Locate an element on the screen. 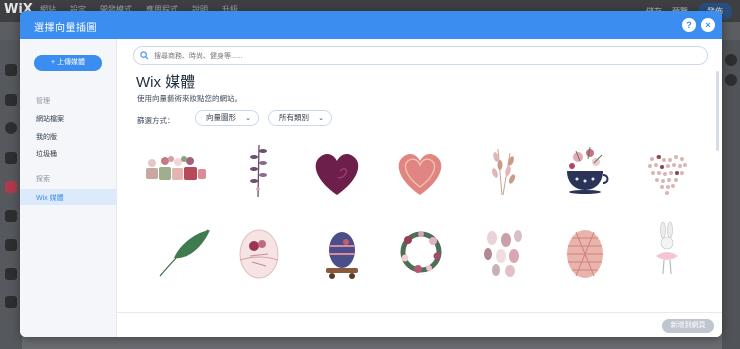 This screenshot has height=349, width=740. flower-teacup-illustration is located at coordinates (588, 170).